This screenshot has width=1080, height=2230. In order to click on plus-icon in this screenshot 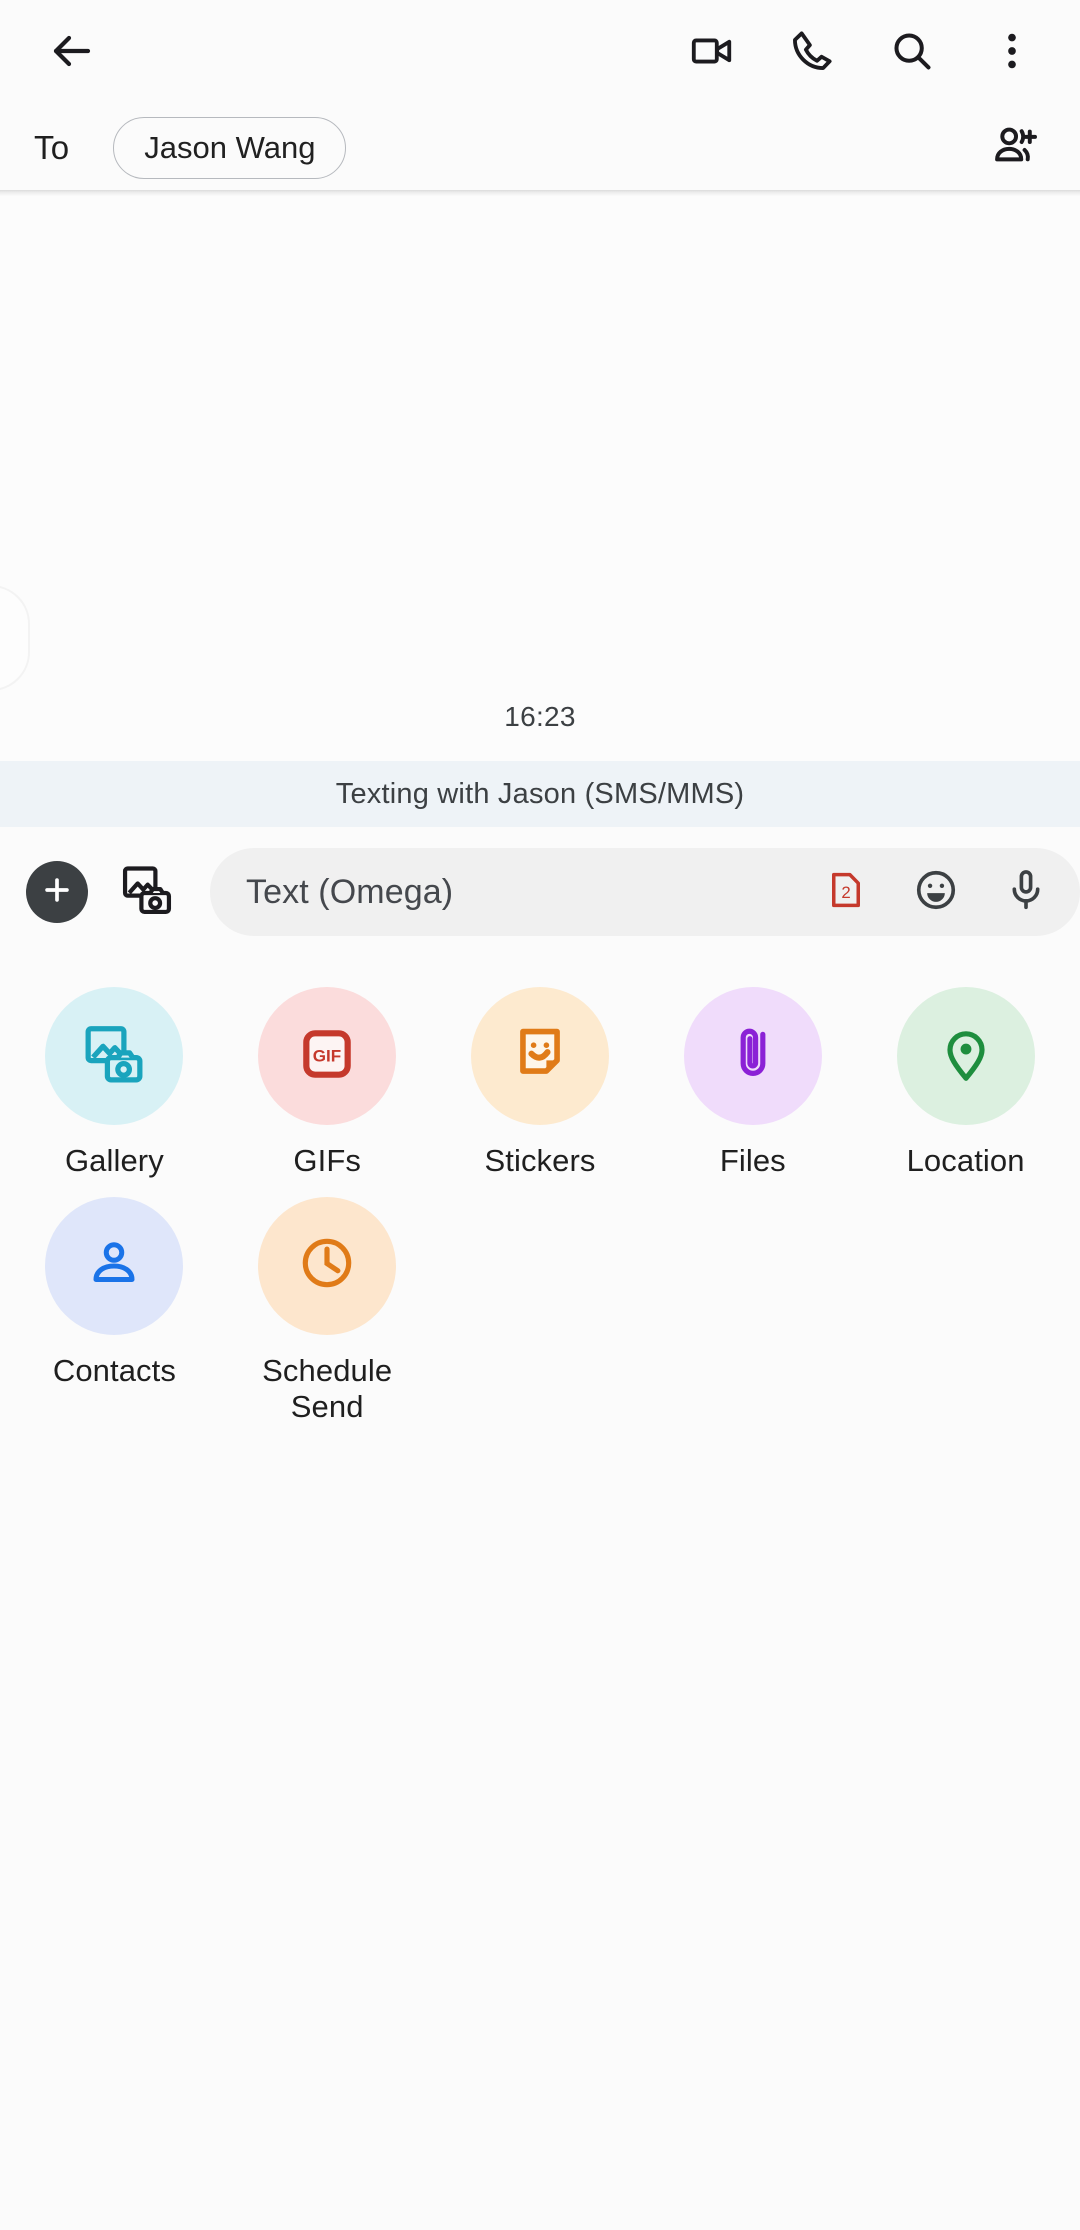, I will do `click(57, 892)`.